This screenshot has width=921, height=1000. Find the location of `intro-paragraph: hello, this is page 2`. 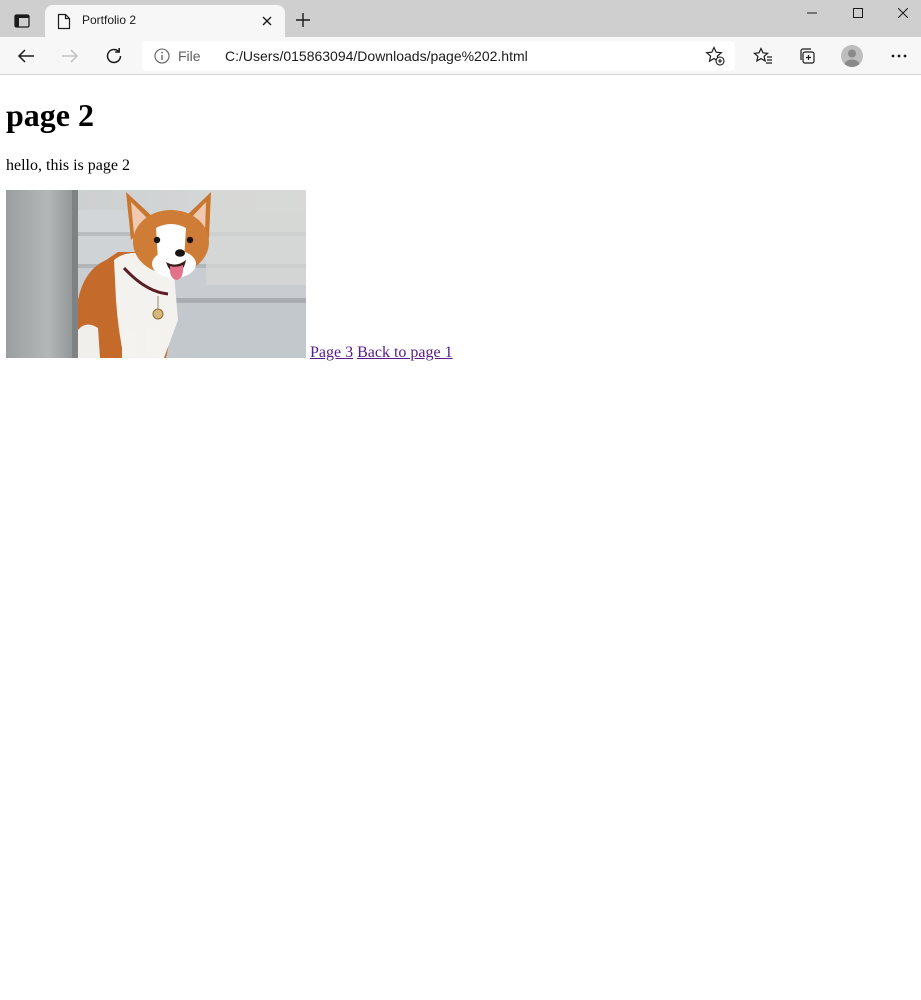

intro-paragraph: hello, this is page 2 is located at coordinates (68, 165).